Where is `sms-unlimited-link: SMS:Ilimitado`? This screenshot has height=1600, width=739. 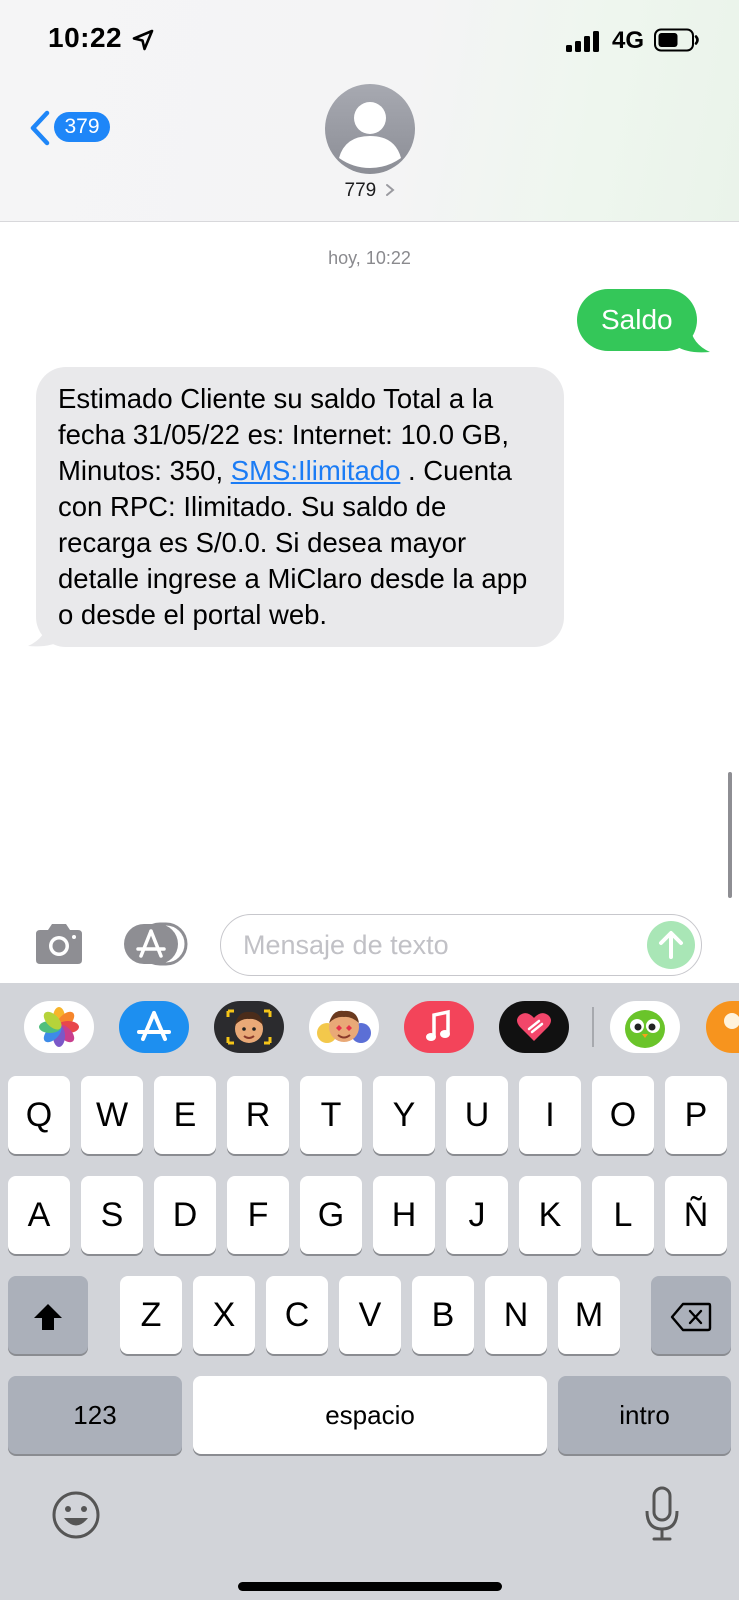 sms-unlimited-link: SMS:Ilimitado is located at coordinates (316, 470).